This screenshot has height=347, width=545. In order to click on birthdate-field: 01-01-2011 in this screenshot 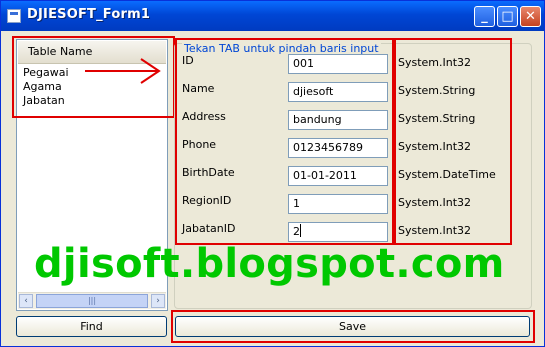, I will do `click(338, 176)`.